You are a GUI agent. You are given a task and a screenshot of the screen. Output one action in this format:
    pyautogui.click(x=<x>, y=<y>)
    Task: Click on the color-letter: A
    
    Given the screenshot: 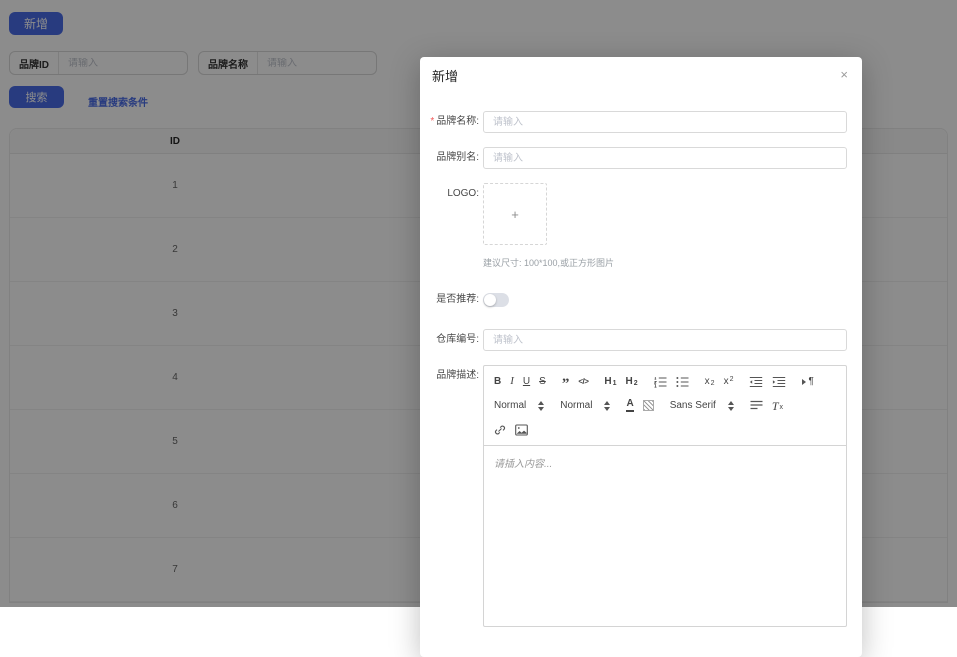 What is the action you would take?
    pyautogui.click(x=629, y=405)
    